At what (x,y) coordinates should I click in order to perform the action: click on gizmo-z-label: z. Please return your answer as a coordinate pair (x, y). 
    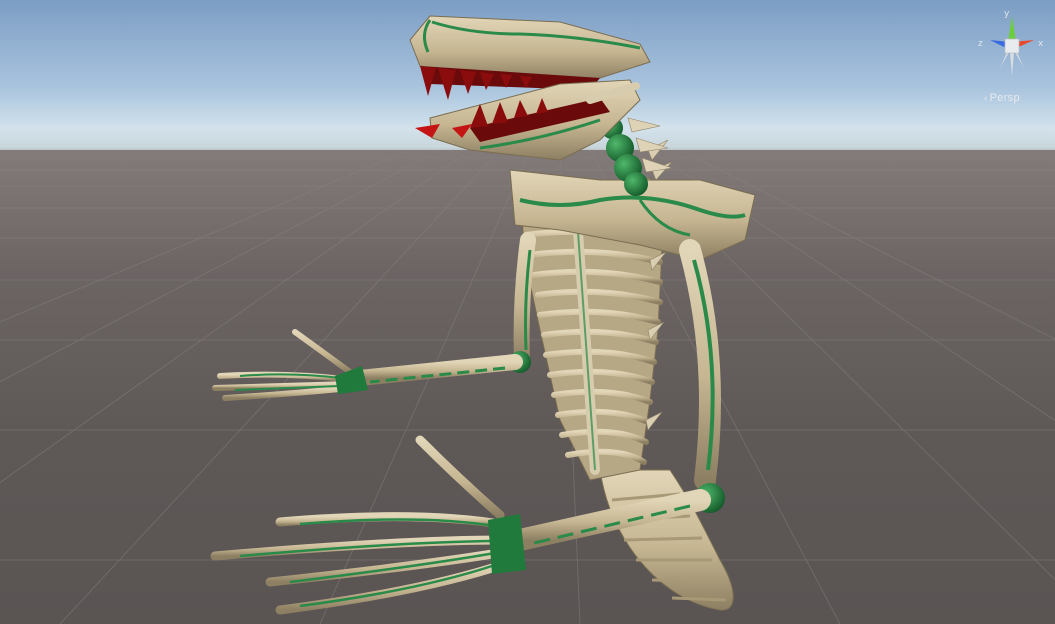
    Looking at the image, I should click on (980, 44).